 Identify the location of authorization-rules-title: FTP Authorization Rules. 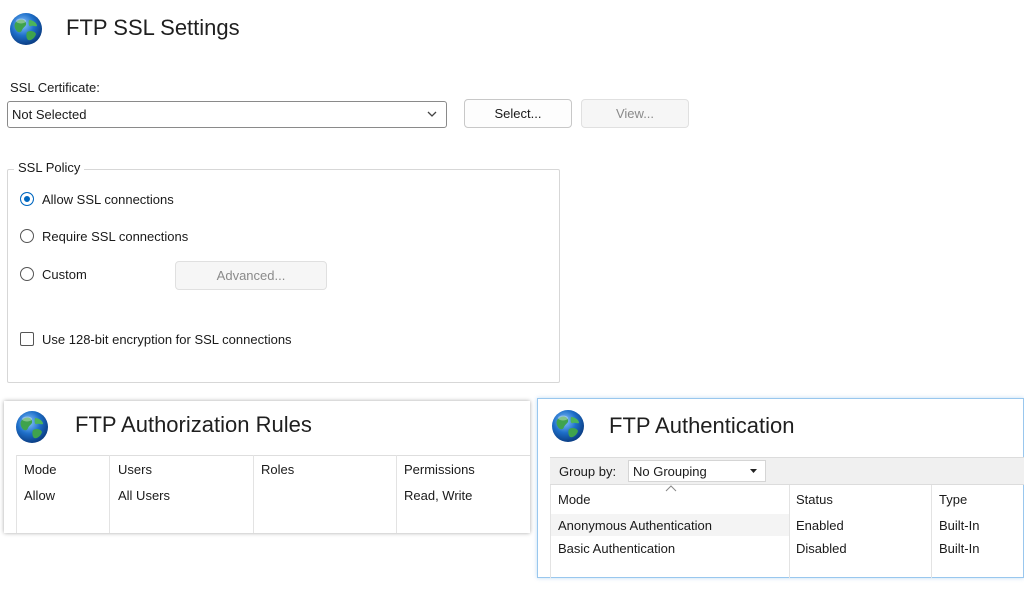
(193, 424).